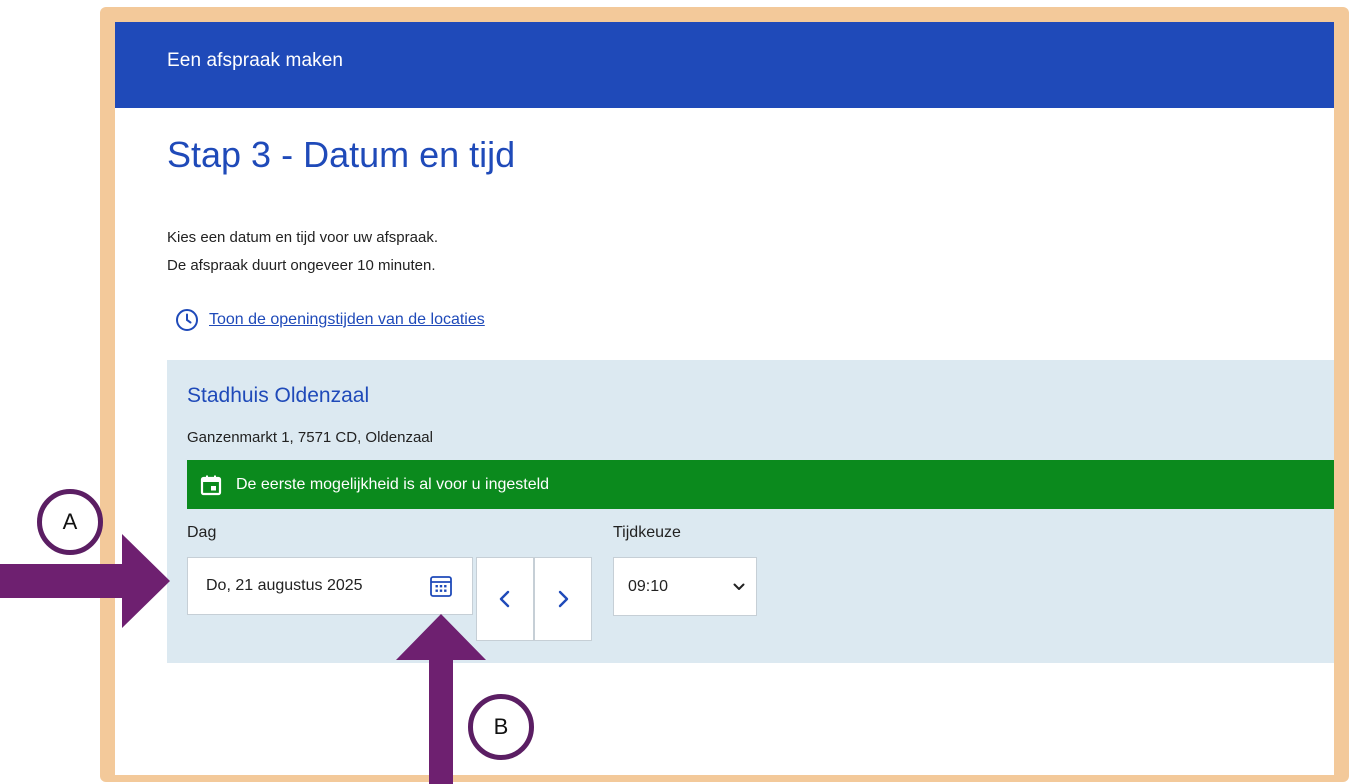 This screenshot has height=784, width=1349. I want to click on chevron-down-icon, so click(739, 586).